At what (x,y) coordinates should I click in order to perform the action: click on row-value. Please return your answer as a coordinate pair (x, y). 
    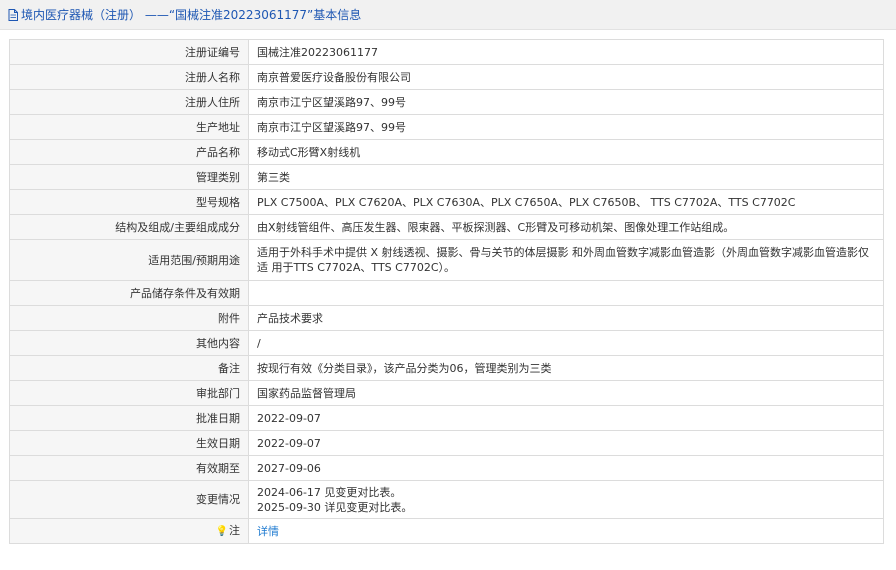
    Looking at the image, I should click on (566, 293).